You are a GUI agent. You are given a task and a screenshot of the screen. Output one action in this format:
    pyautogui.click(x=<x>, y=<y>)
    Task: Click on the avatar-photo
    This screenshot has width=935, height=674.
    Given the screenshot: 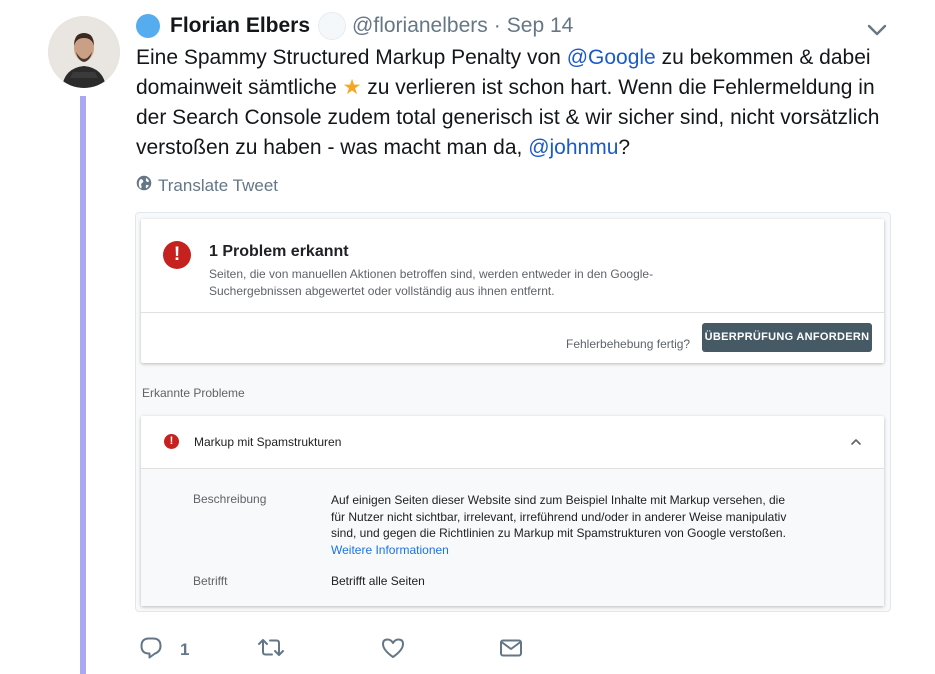 What is the action you would take?
    pyautogui.click(x=84, y=52)
    